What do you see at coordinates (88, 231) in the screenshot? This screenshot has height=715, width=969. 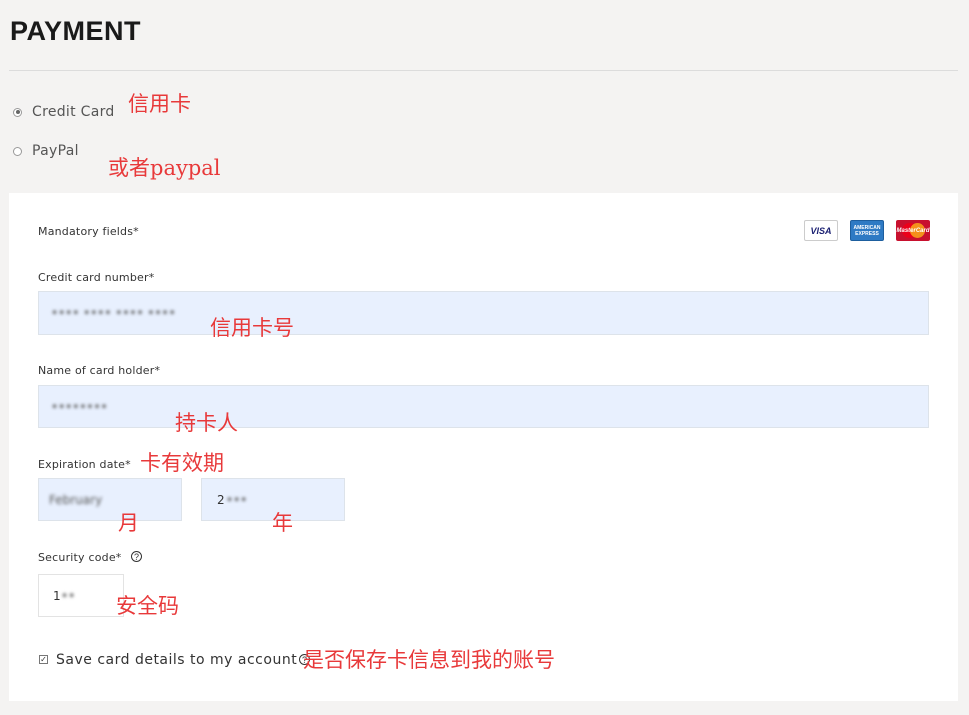 I see `mandatory-fields-note: Mandatory fields*` at bounding box center [88, 231].